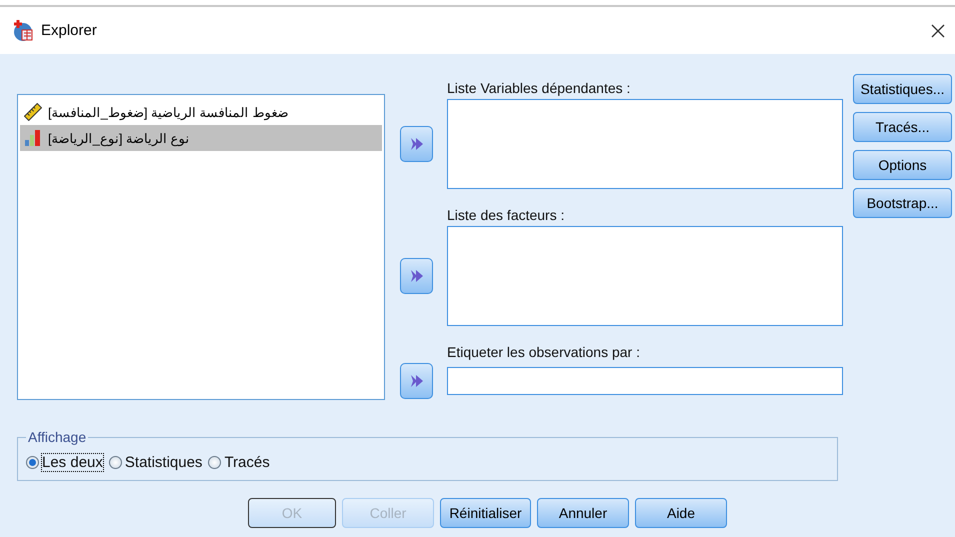 This screenshot has width=955, height=537. Describe the element at coordinates (583, 513) in the screenshot. I see `dialog-button: Annuler` at that location.